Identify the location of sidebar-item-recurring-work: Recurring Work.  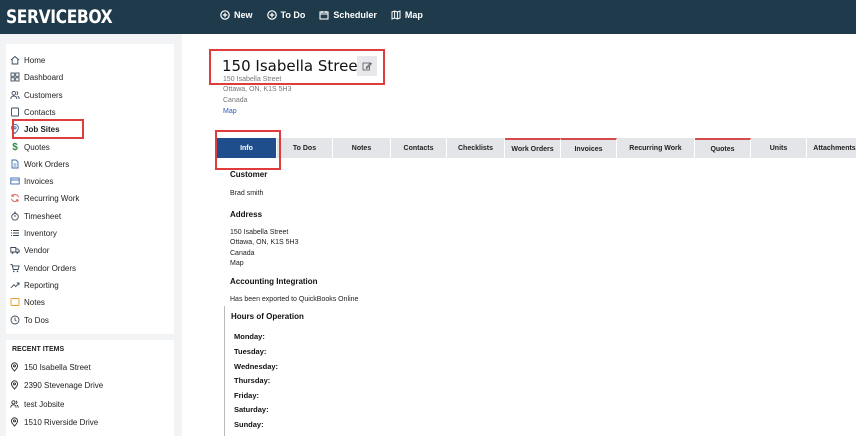
(44, 198).